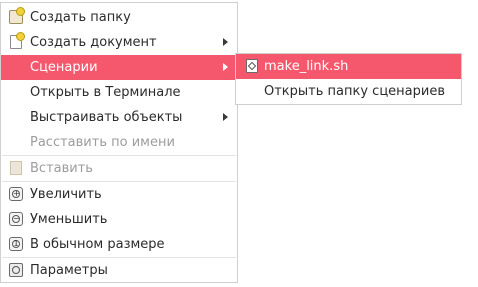 Image resolution: width=478 pixels, height=287 pixels. I want to click on menu-item-scripts: Сценарии, so click(119, 67).